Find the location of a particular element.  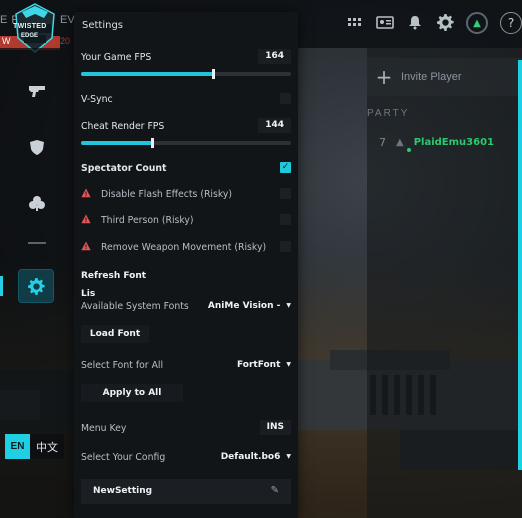

tree-icon is located at coordinates (37, 203).